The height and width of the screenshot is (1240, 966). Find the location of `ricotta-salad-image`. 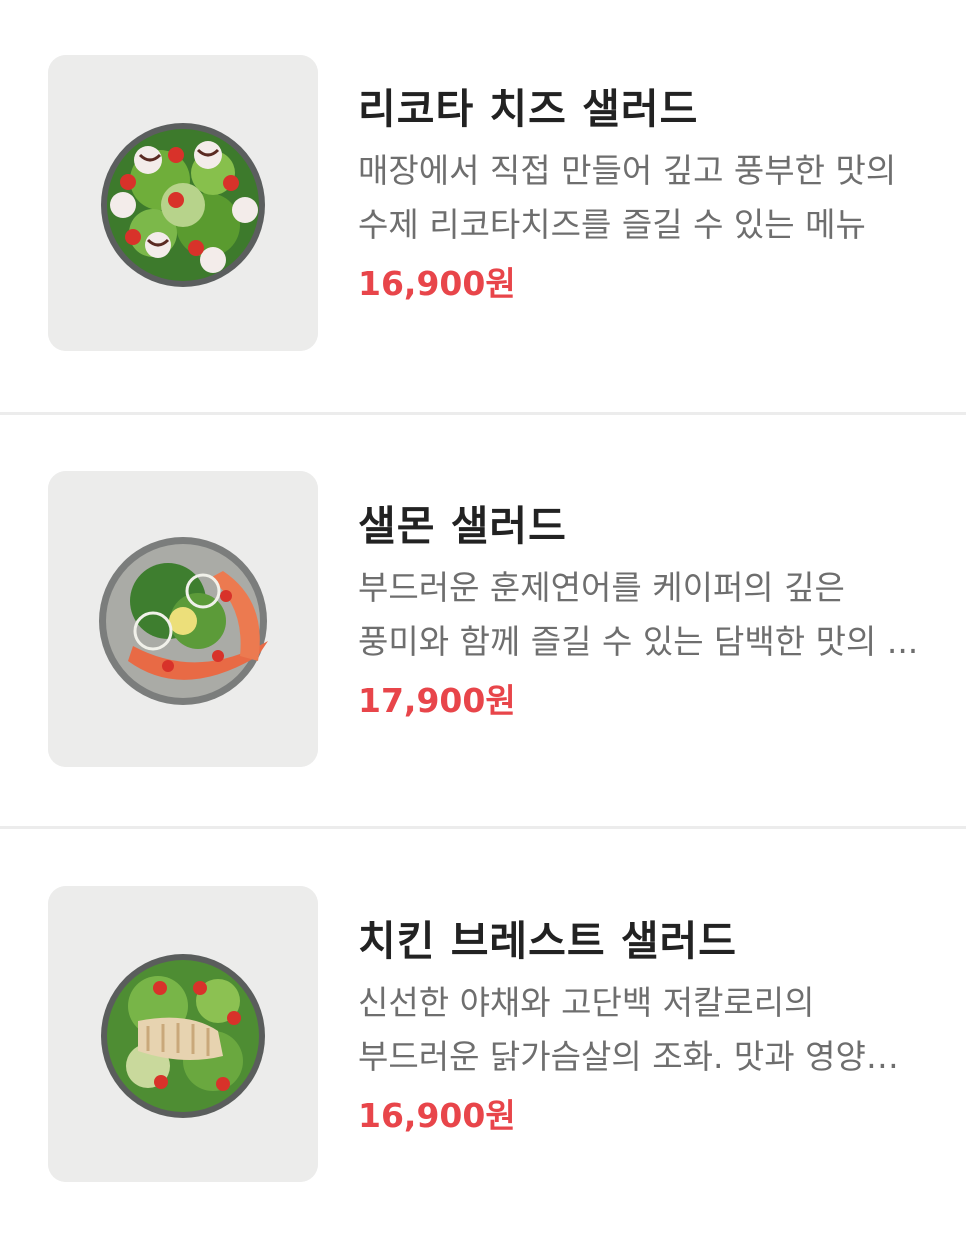

ricotta-salad-image is located at coordinates (183, 203).